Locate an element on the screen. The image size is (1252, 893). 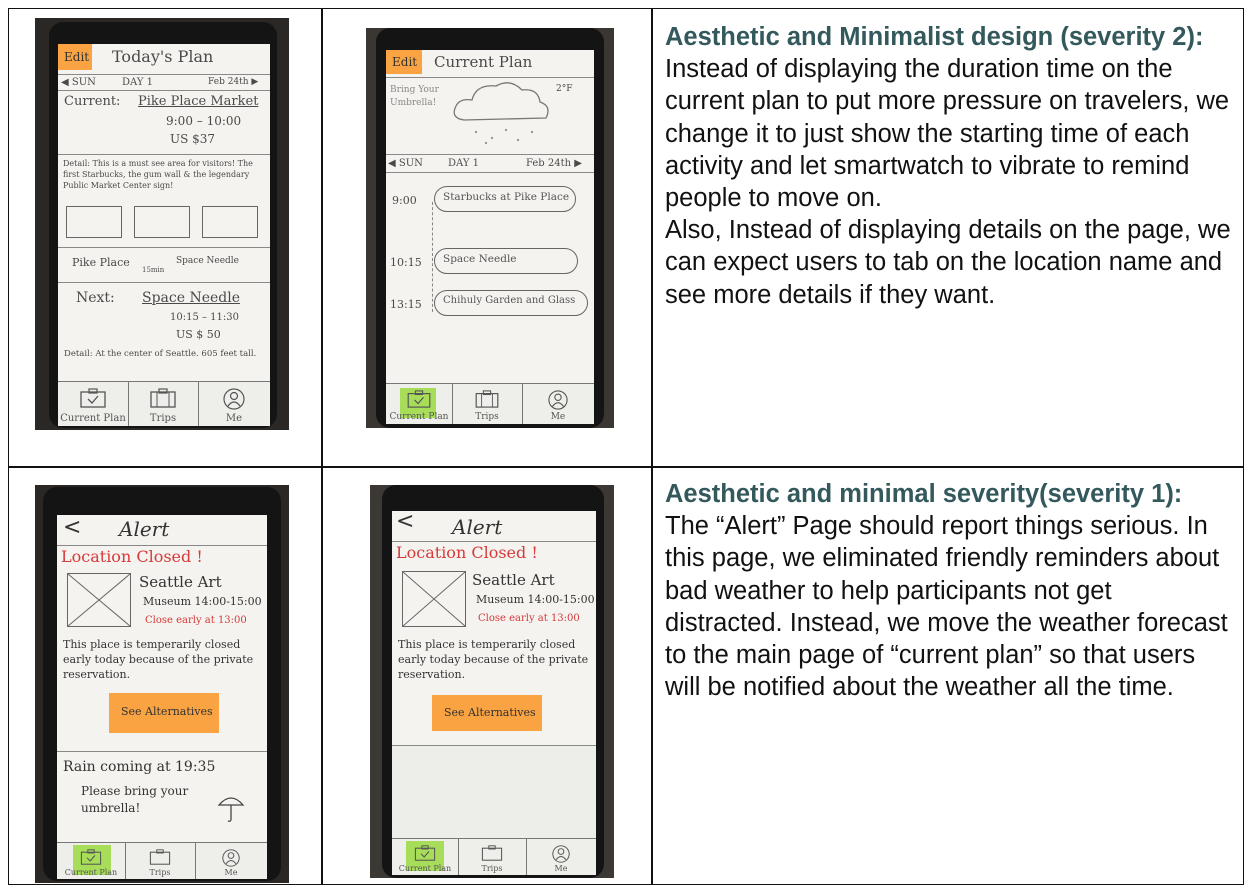
transit-from: Pike Place is located at coordinates (101, 262).